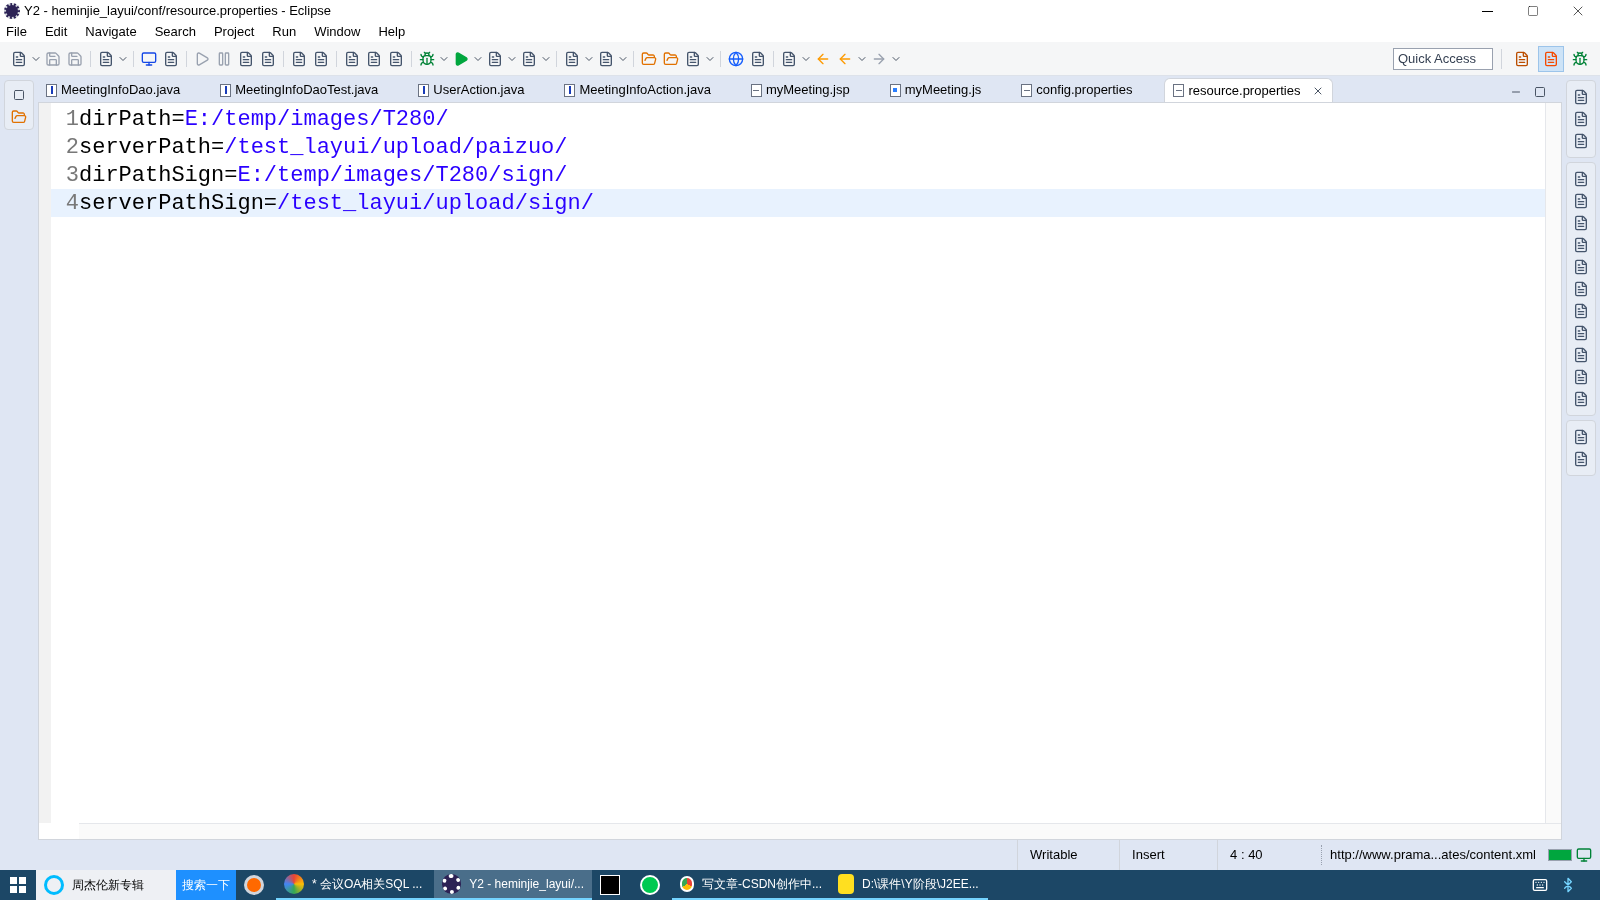 The width and height of the screenshot is (1600, 900). What do you see at coordinates (1249, 90) in the screenshot?
I see `editor-tab: resource.properties` at bounding box center [1249, 90].